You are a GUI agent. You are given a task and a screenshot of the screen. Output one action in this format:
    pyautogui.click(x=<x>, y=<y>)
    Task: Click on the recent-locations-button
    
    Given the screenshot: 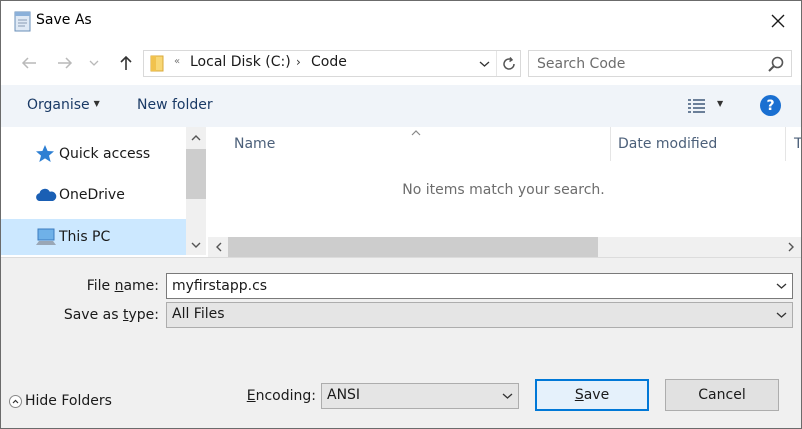 What is the action you would take?
    pyautogui.click(x=94, y=63)
    